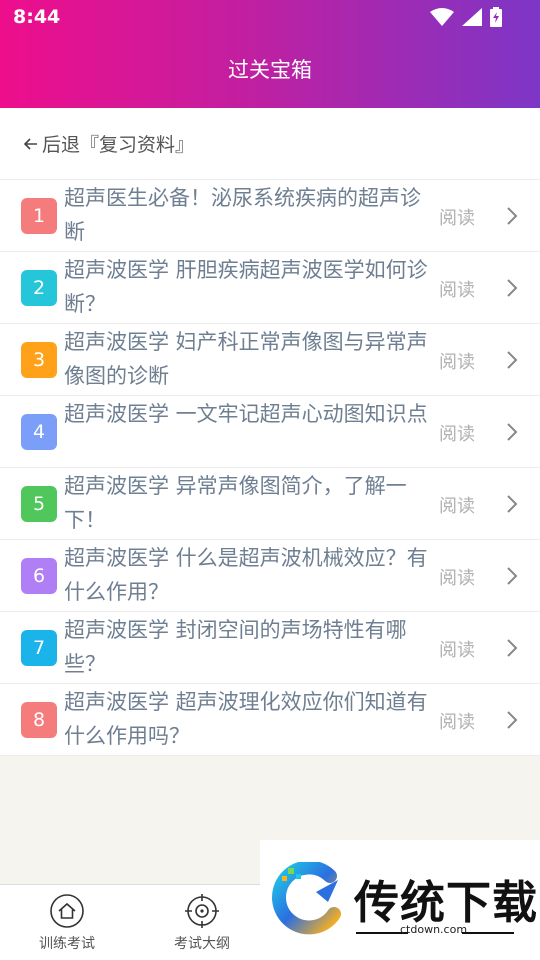 The width and height of the screenshot is (540, 960). What do you see at coordinates (434, 929) in the screenshot?
I see `brand-url: ctdown.com` at bounding box center [434, 929].